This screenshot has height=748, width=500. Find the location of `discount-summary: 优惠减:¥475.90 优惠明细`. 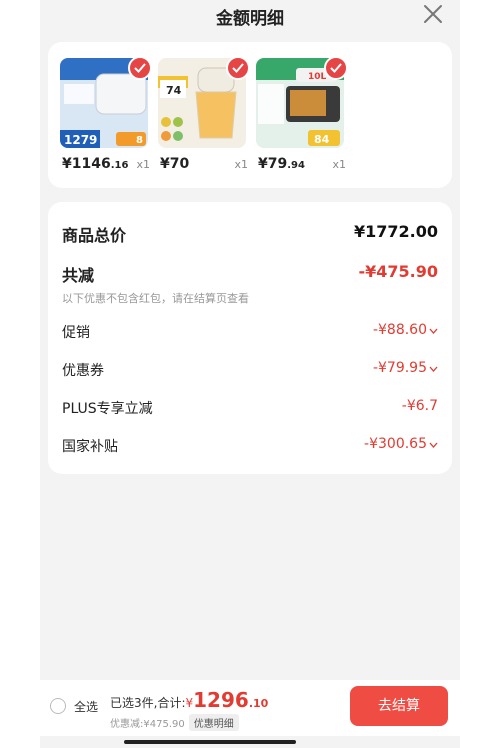

discount-summary: 优惠减:¥475.90 优惠明细 is located at coordinates (174, 722).